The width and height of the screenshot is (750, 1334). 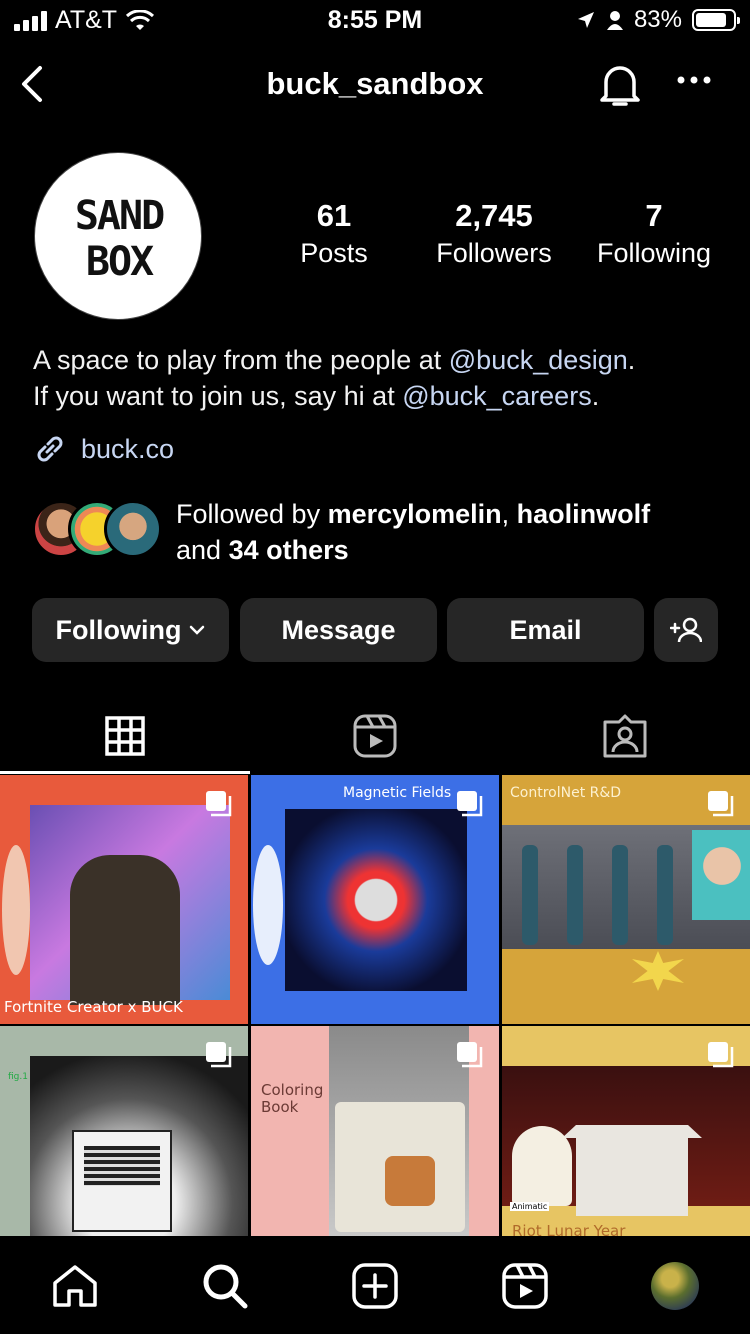 What do you see at coordinates (583, 514) in the screenshot?
I see `mutual-user: haolinwolf` at bounding box center [583, 514].